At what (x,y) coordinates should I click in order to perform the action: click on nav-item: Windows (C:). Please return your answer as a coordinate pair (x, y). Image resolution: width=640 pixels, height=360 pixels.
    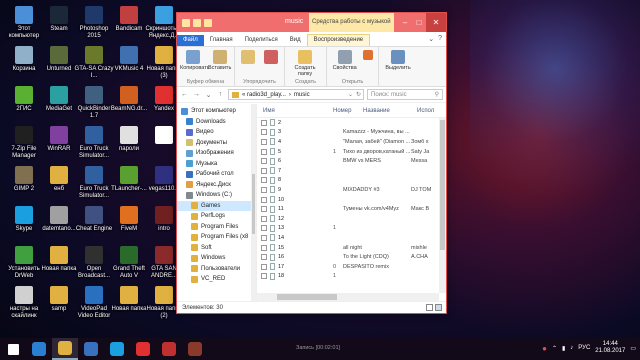
    Looking at the image, I should click on (216, 195).